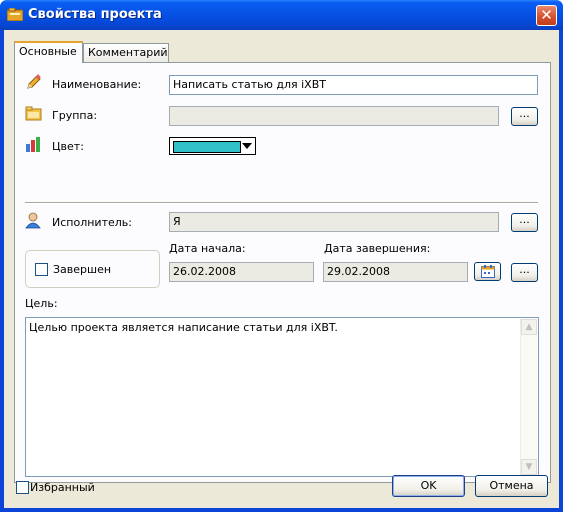 The image size is (563, 512). Describe the element at coordinates (395, 272) in the screenshot. I see `end-date-input: 29.02.2008` at that location.